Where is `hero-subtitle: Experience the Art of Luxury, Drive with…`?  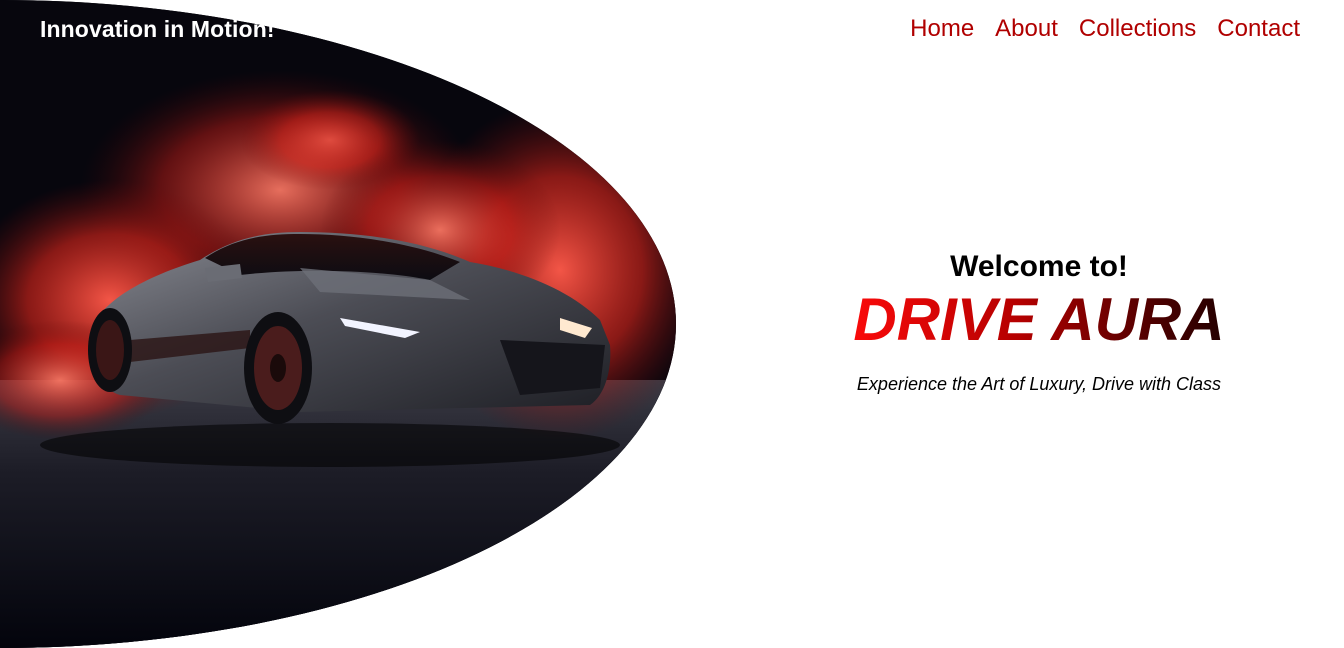
hero-subtitle: Experience the Art of Luxury, Drive with… is located at coordinates (1039, 384).